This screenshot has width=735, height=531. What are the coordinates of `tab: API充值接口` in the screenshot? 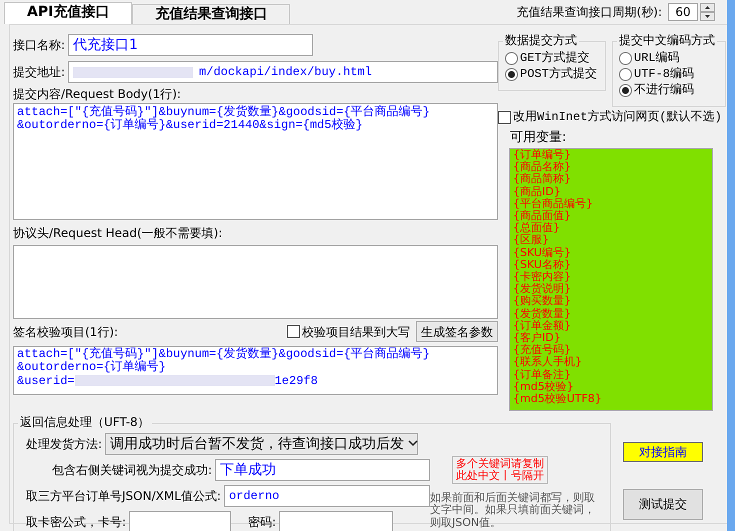 It's located at (68, 13).